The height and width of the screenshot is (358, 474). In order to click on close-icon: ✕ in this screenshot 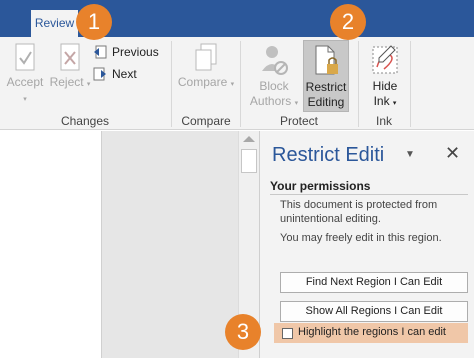, I will do `click(452, 153)`.